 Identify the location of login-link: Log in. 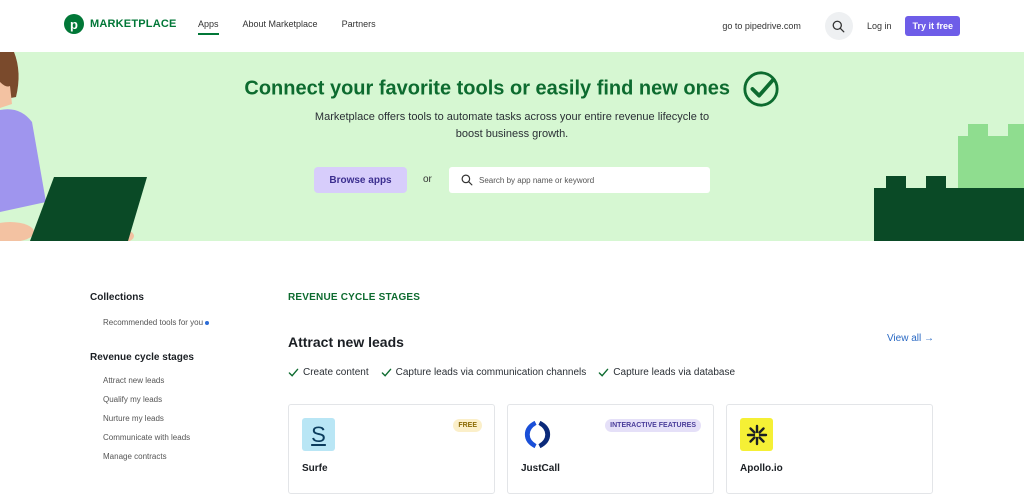
(879, 26).